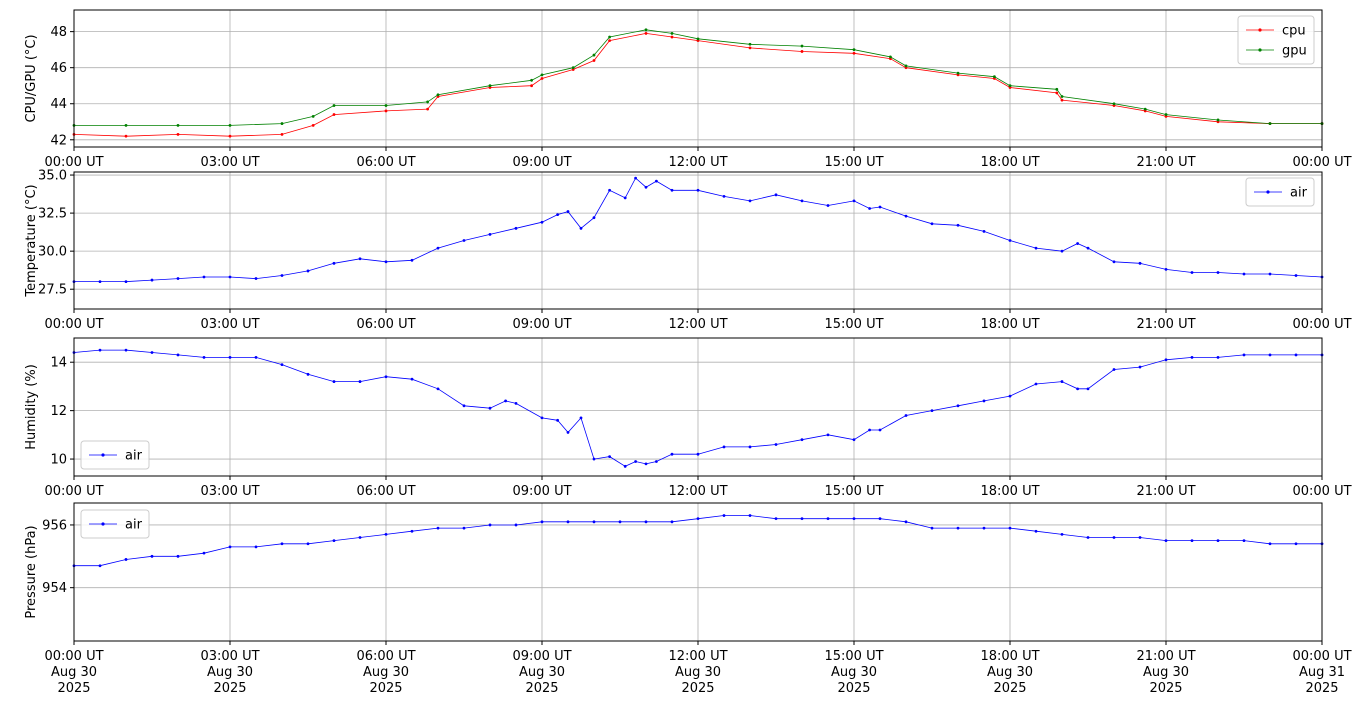  What do you see at coordinates (1294, 31) in the screenshot?
I see `legend-label: cpu` at bounding box center [1294, 31].